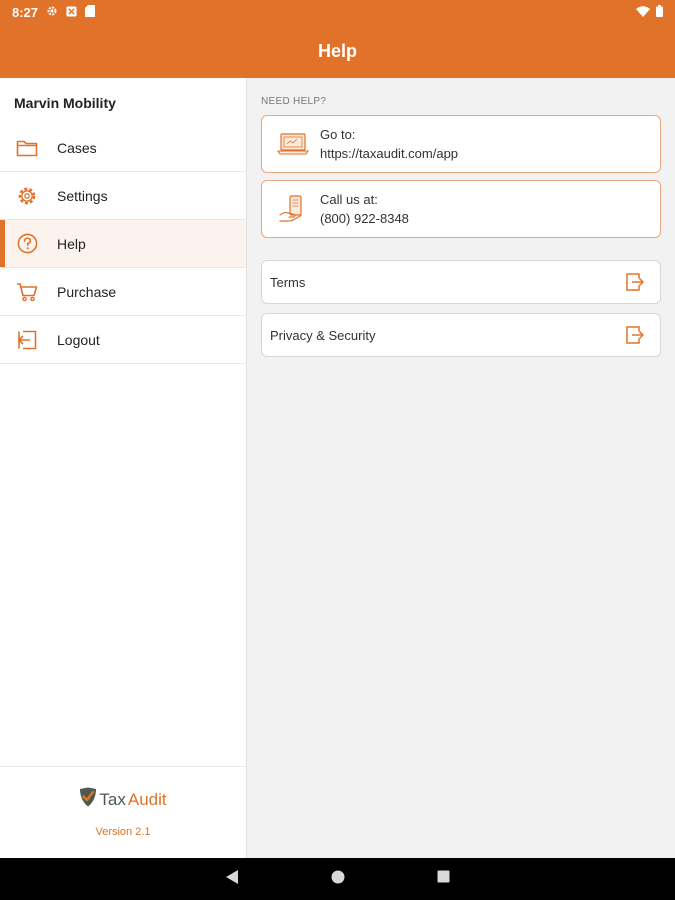 This screenshot has width=675, height=900. What do you see at coordinates (147, 799) in the screenshot?
I see `brand-audit: Audit` at bounding box center [147, 799].